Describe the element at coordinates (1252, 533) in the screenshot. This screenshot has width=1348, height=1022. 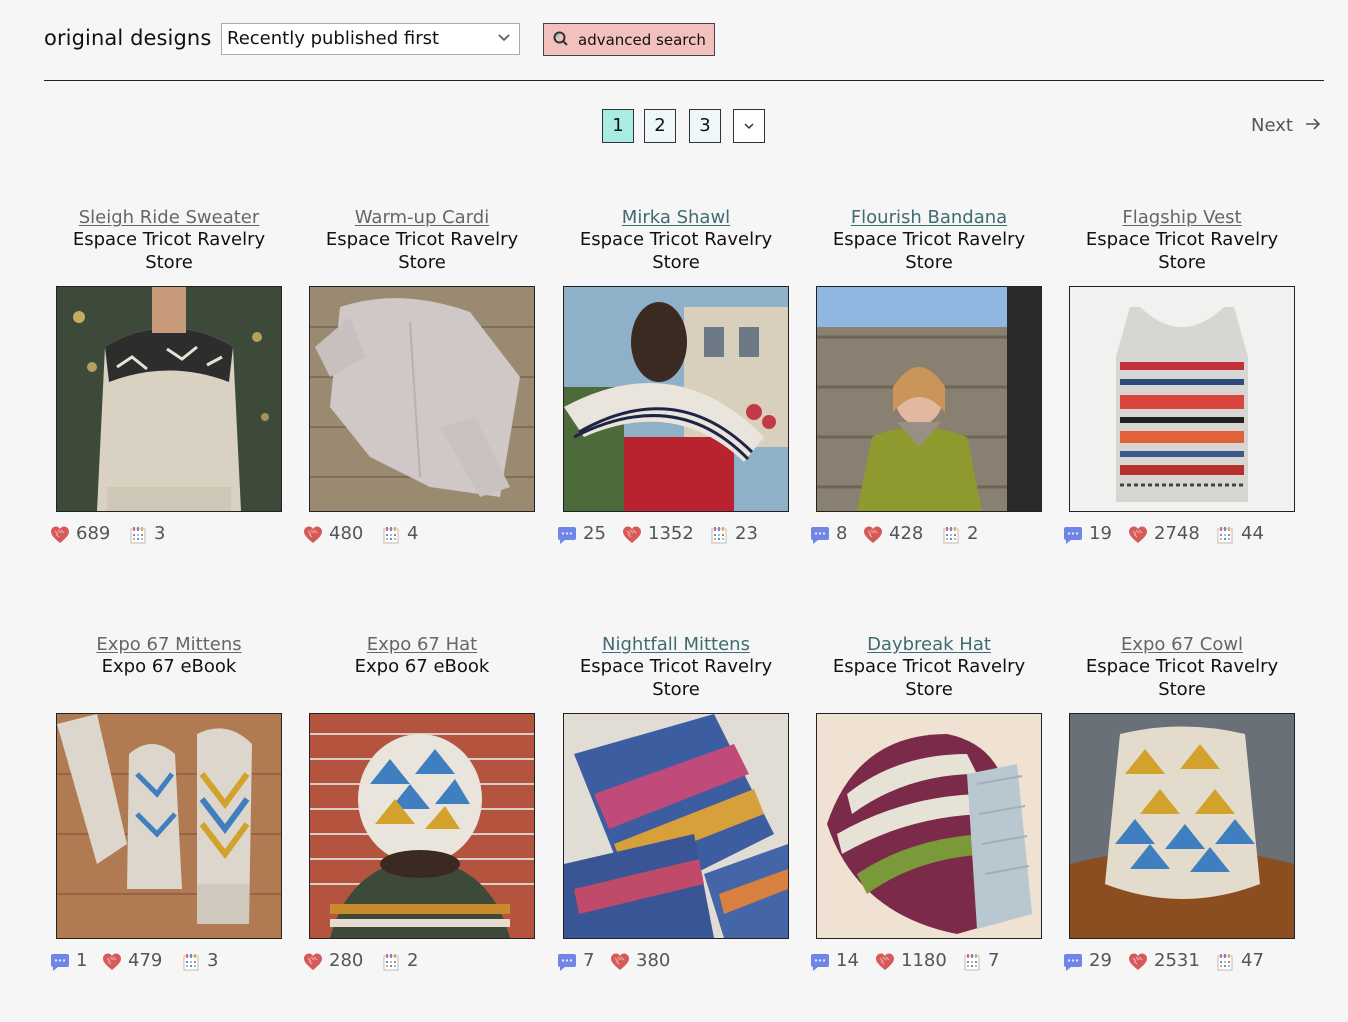
I see `projects-count: 44` at that location.